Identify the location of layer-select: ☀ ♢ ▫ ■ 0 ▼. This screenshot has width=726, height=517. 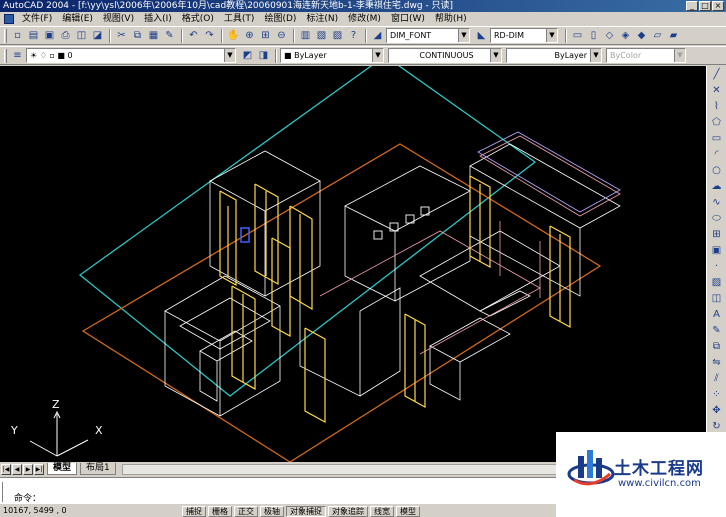
(131, 55).